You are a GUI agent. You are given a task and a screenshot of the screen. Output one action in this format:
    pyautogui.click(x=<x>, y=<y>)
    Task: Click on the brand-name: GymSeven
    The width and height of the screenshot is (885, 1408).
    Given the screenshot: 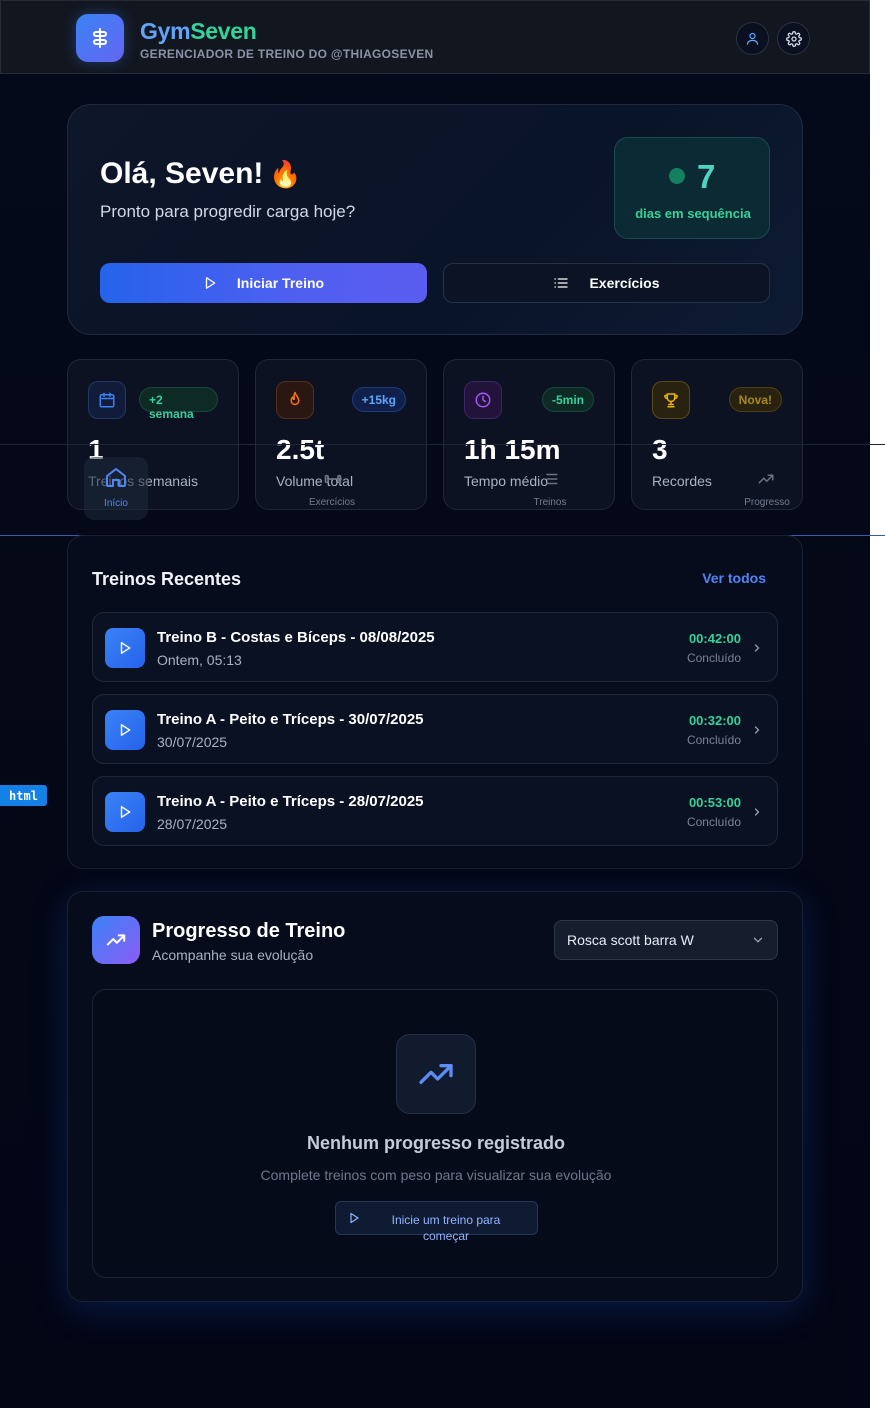 What is the action you would take?
    pyautogui.click(x=198, y=31)
    